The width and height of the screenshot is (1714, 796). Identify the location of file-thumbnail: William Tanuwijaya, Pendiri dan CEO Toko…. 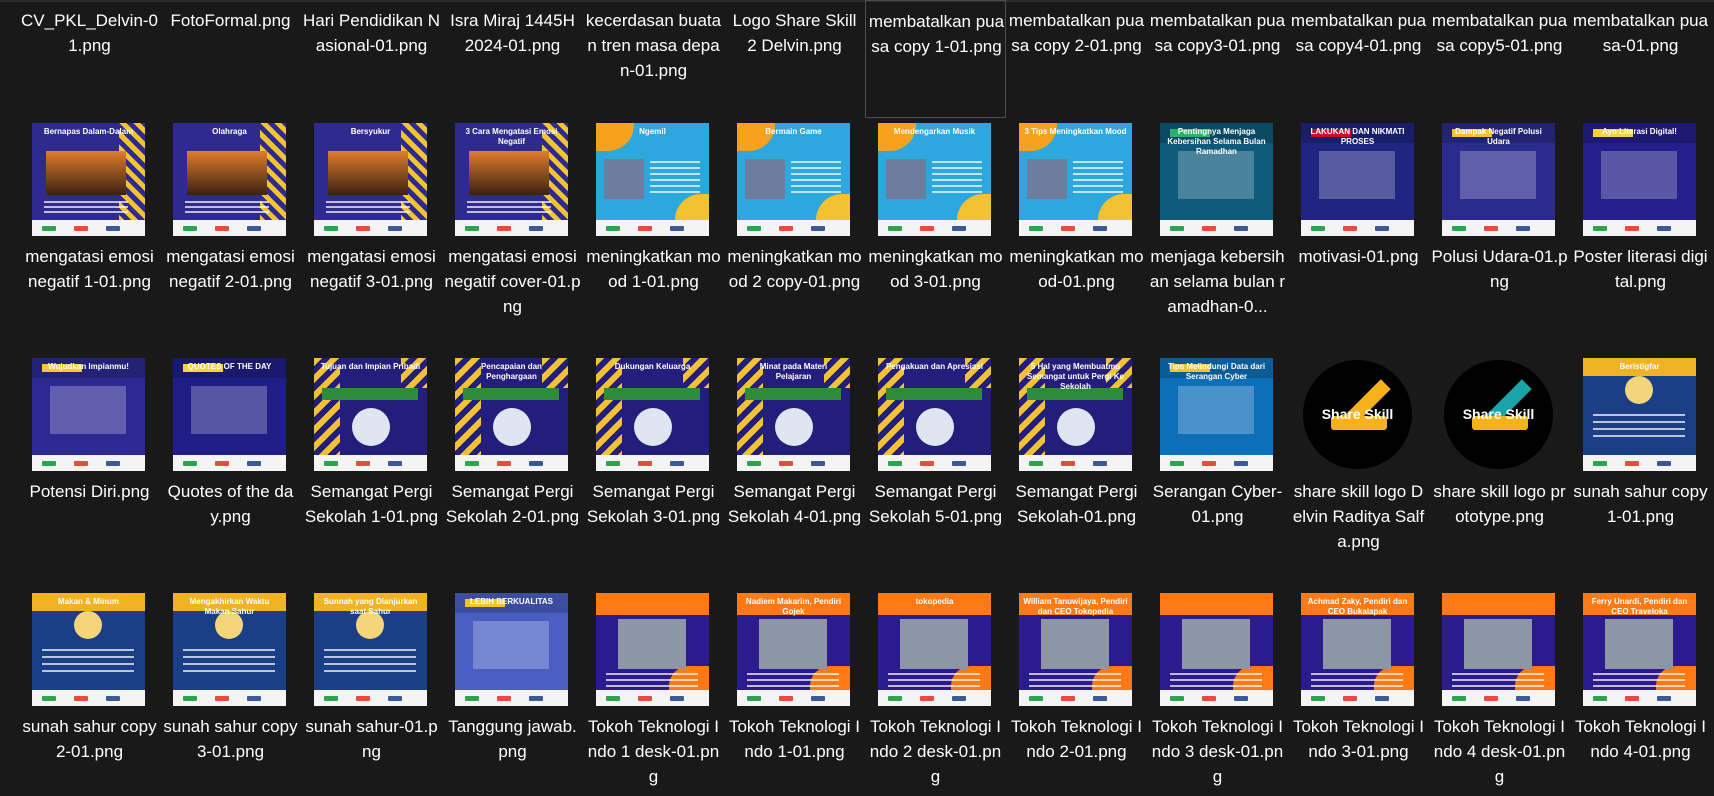
(1075, 649).